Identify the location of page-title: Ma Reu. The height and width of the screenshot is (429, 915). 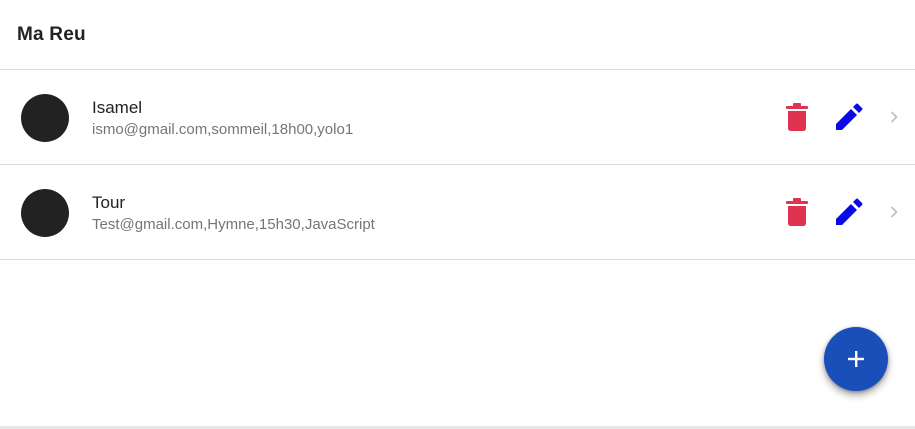
(51, 34).